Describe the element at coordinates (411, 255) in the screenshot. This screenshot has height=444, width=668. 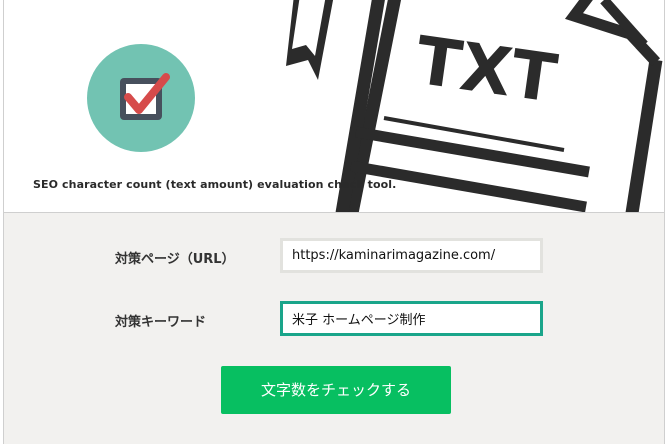
I see `url-input` at that location.